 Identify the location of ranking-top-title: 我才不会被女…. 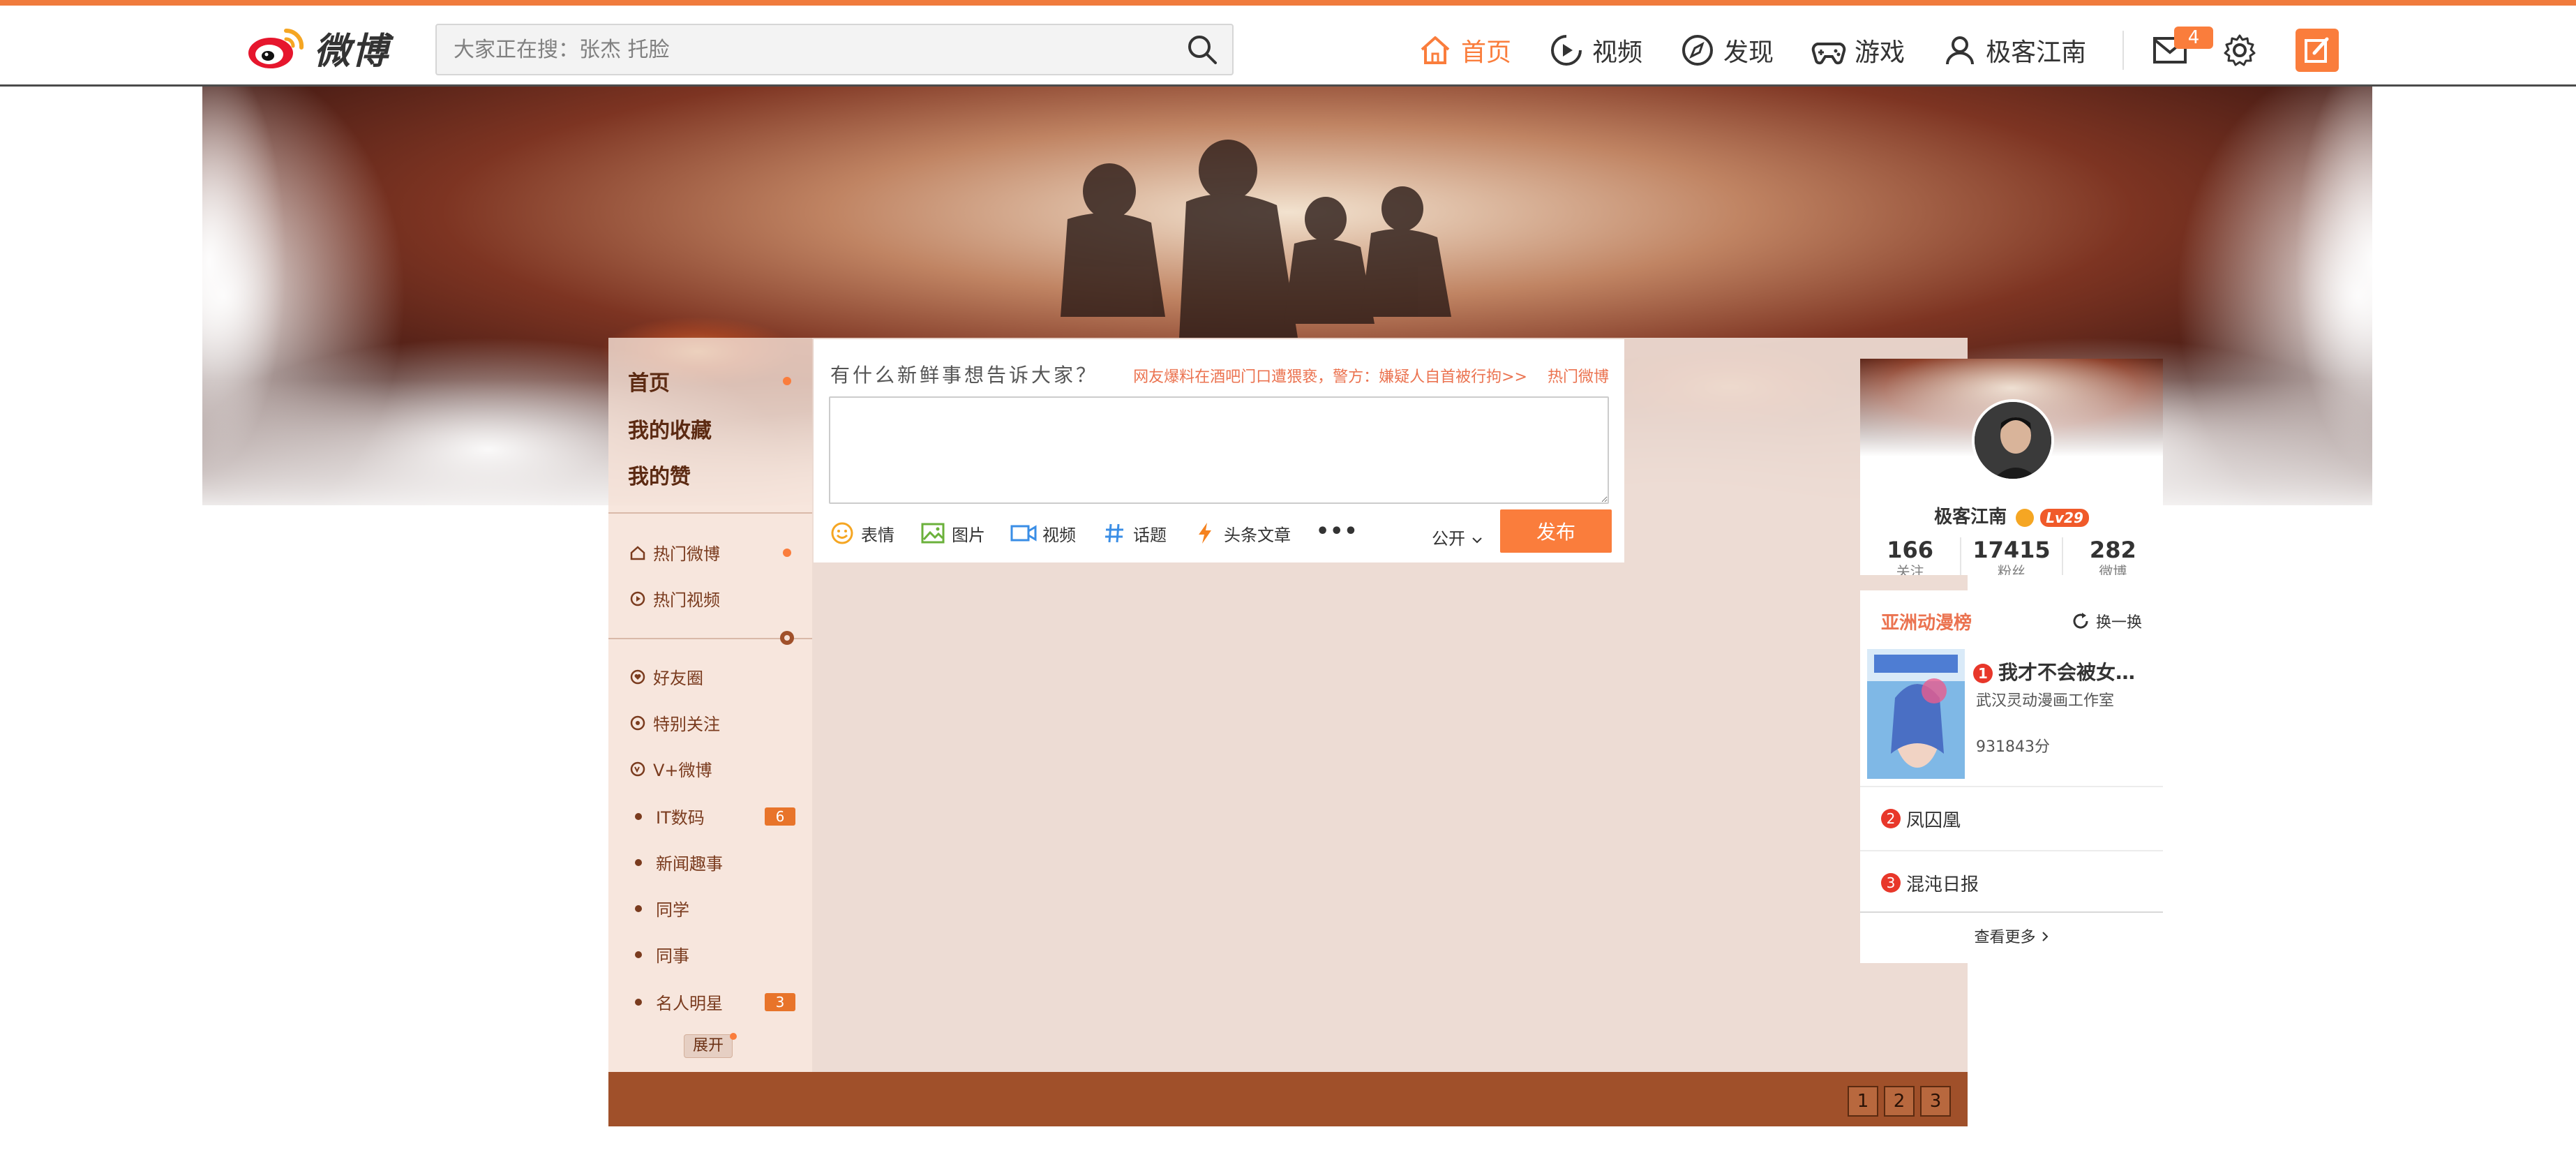
(2066, 672).